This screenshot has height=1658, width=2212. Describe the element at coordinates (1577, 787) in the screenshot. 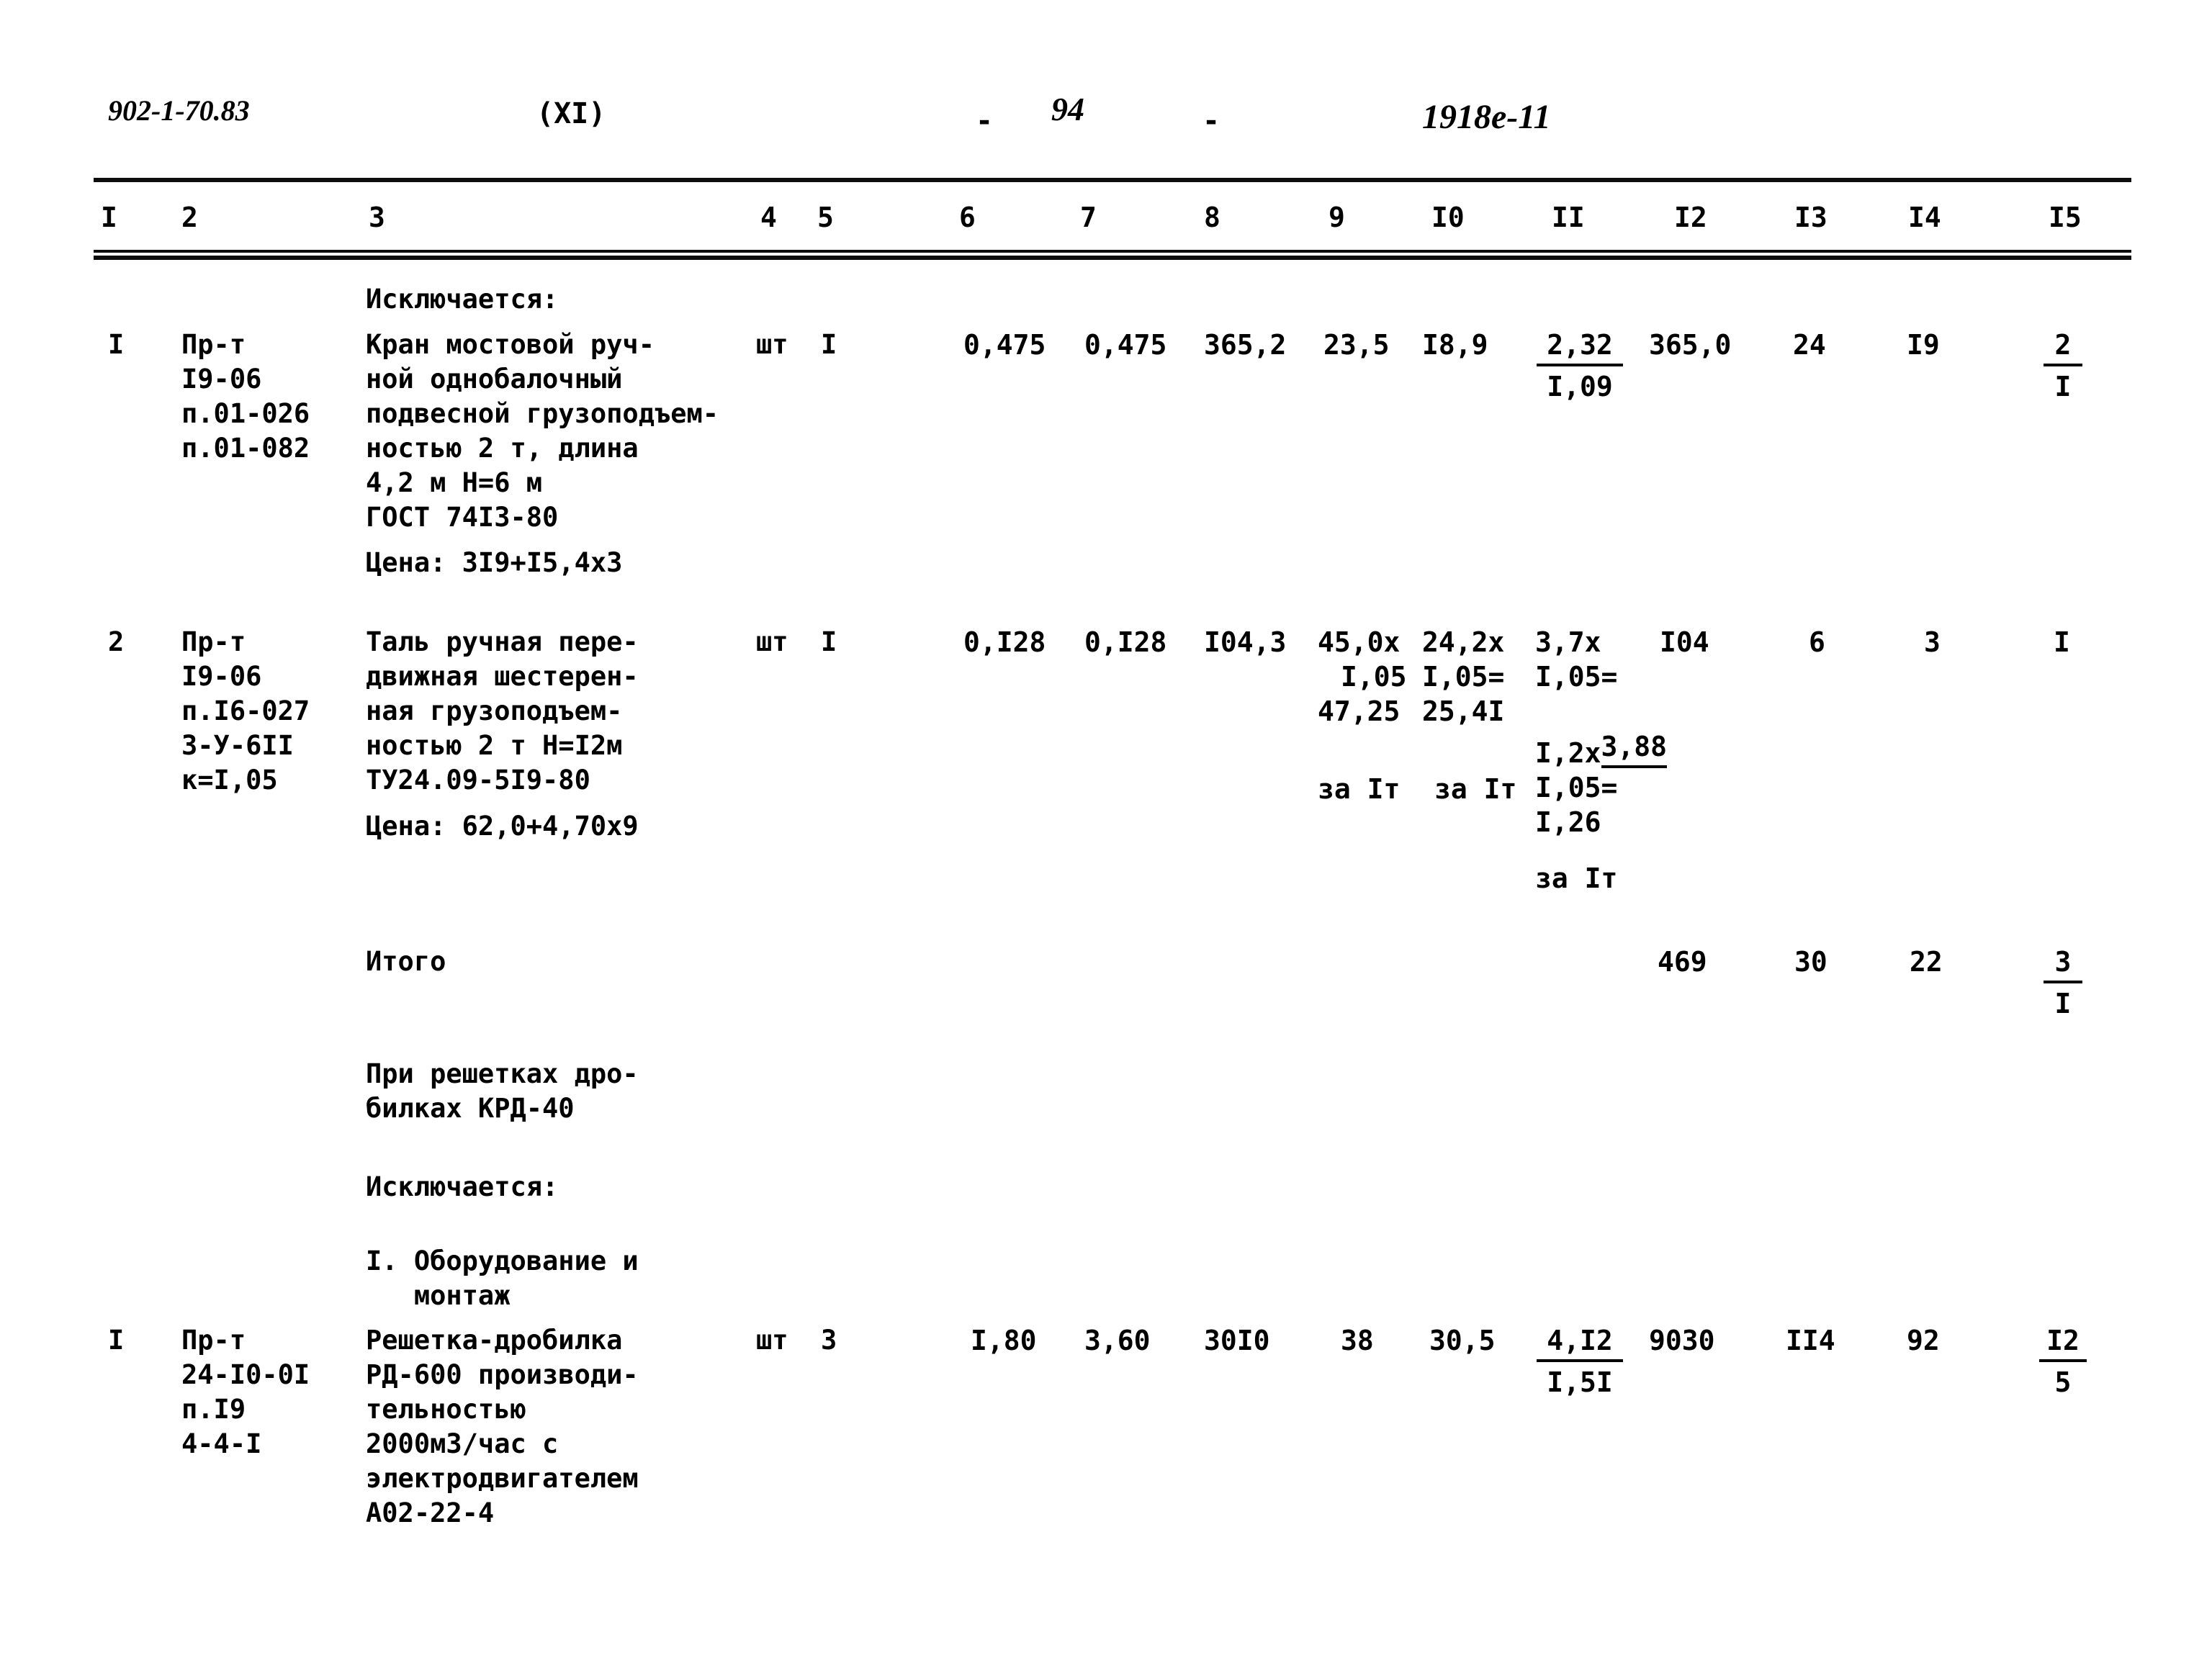

I see `row2-col11b-line2: I,05=` at that location.